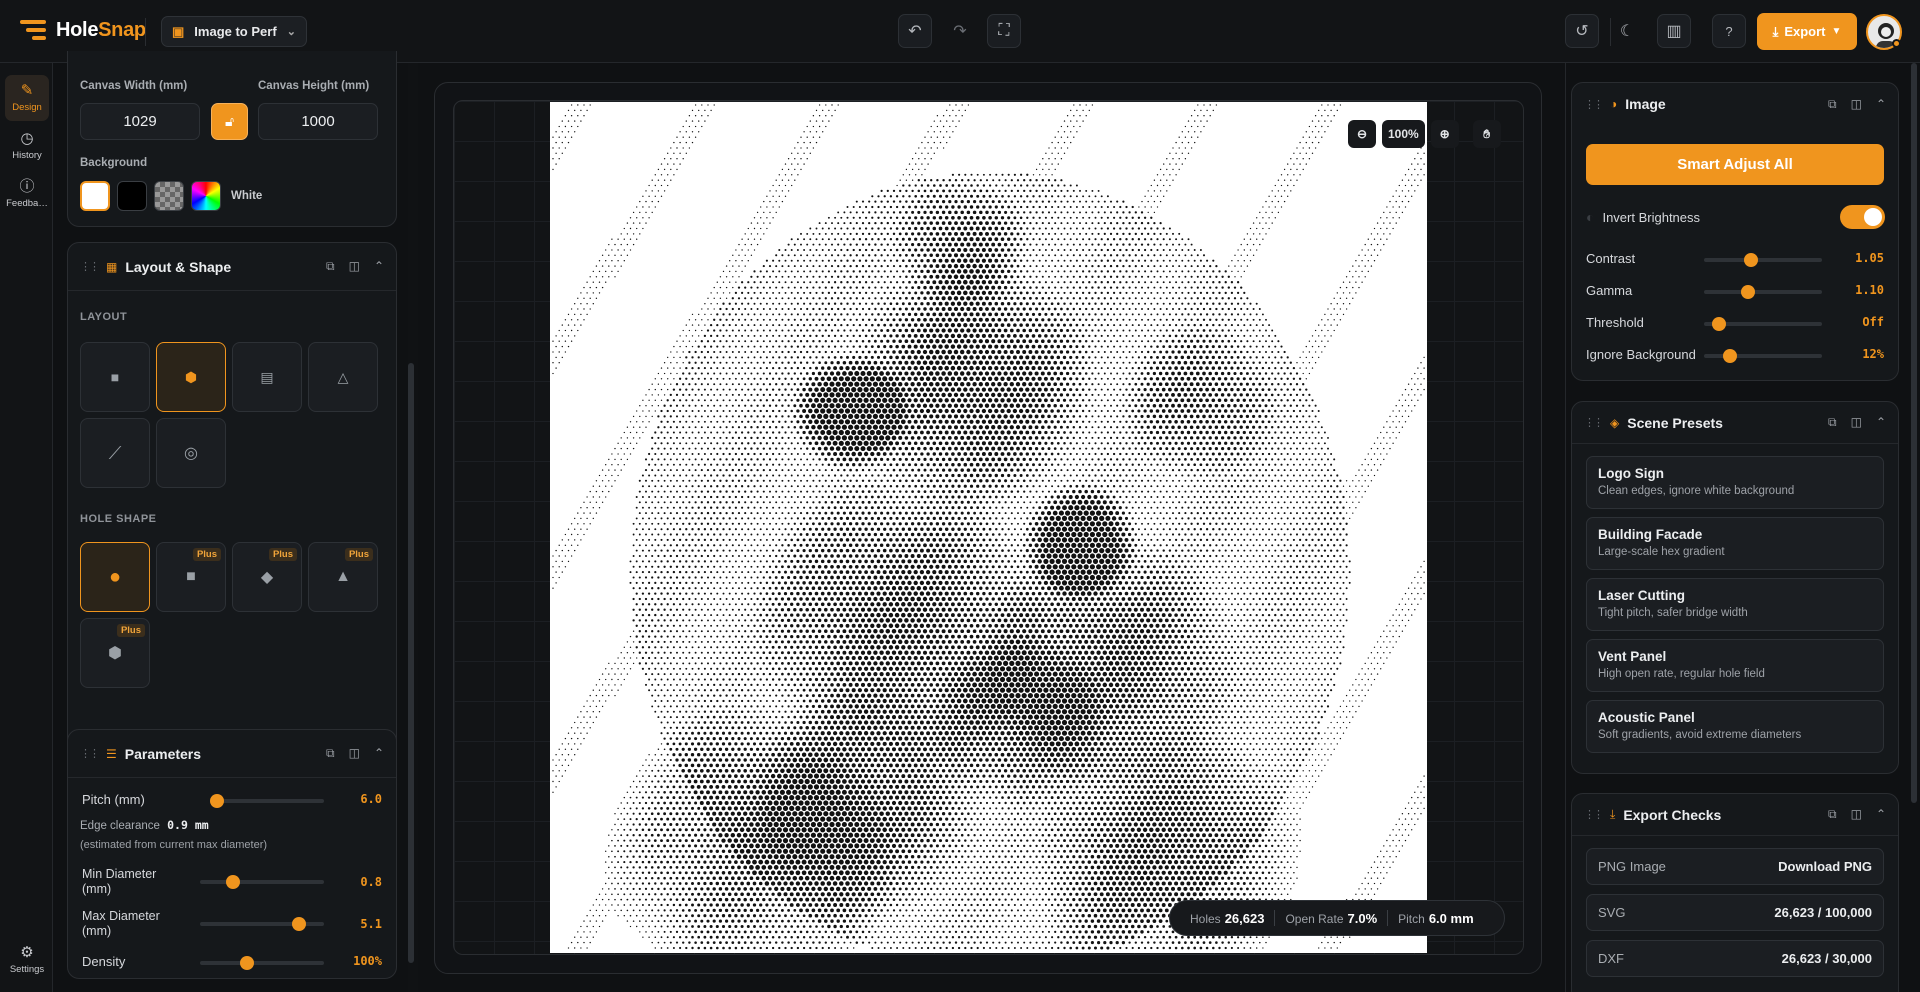 The image size is (1920, 992). I want to click on hand-icon: ✋︎, so click(1487, 133).